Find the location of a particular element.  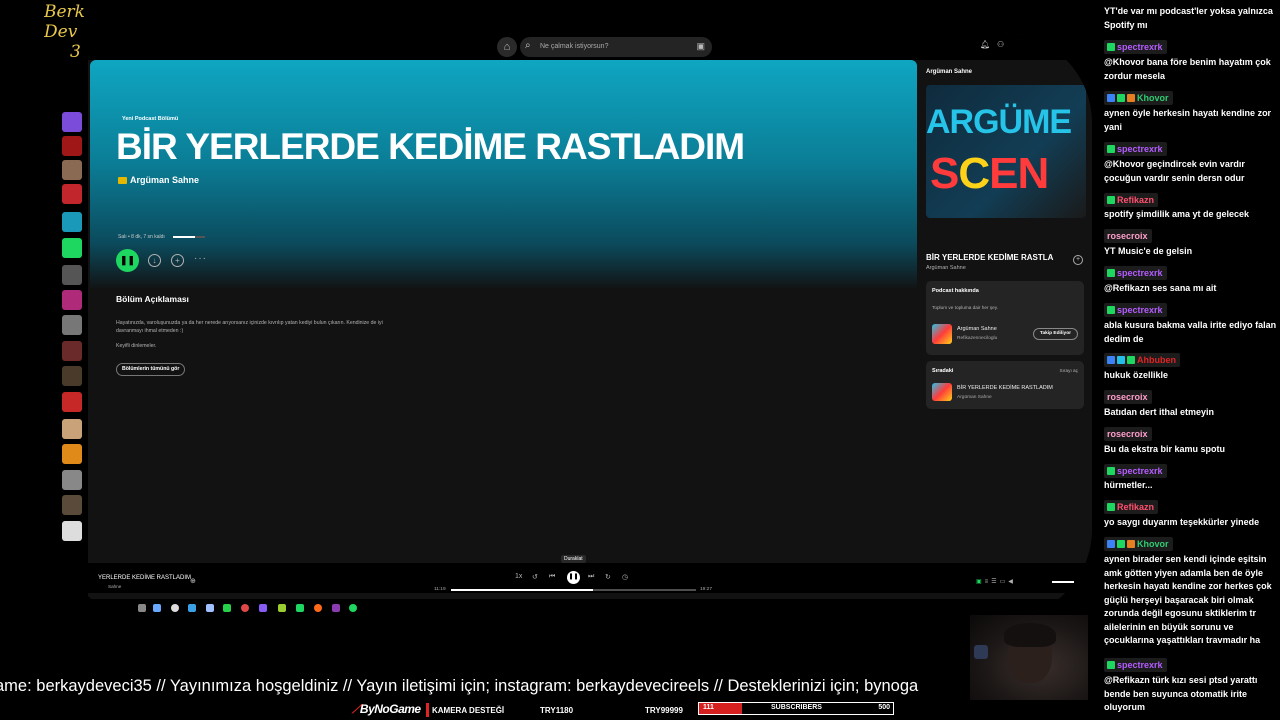

player-show: Sahne is located at coordinates (114, 586).